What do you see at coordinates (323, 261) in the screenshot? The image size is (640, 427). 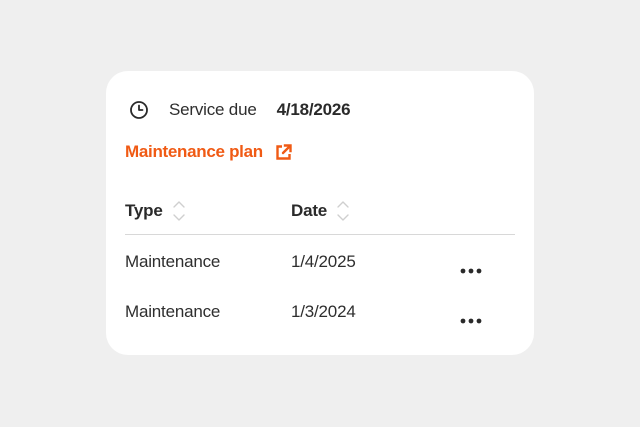 I see `row-date: 1/4/2025` at bounding box center [323, 261].